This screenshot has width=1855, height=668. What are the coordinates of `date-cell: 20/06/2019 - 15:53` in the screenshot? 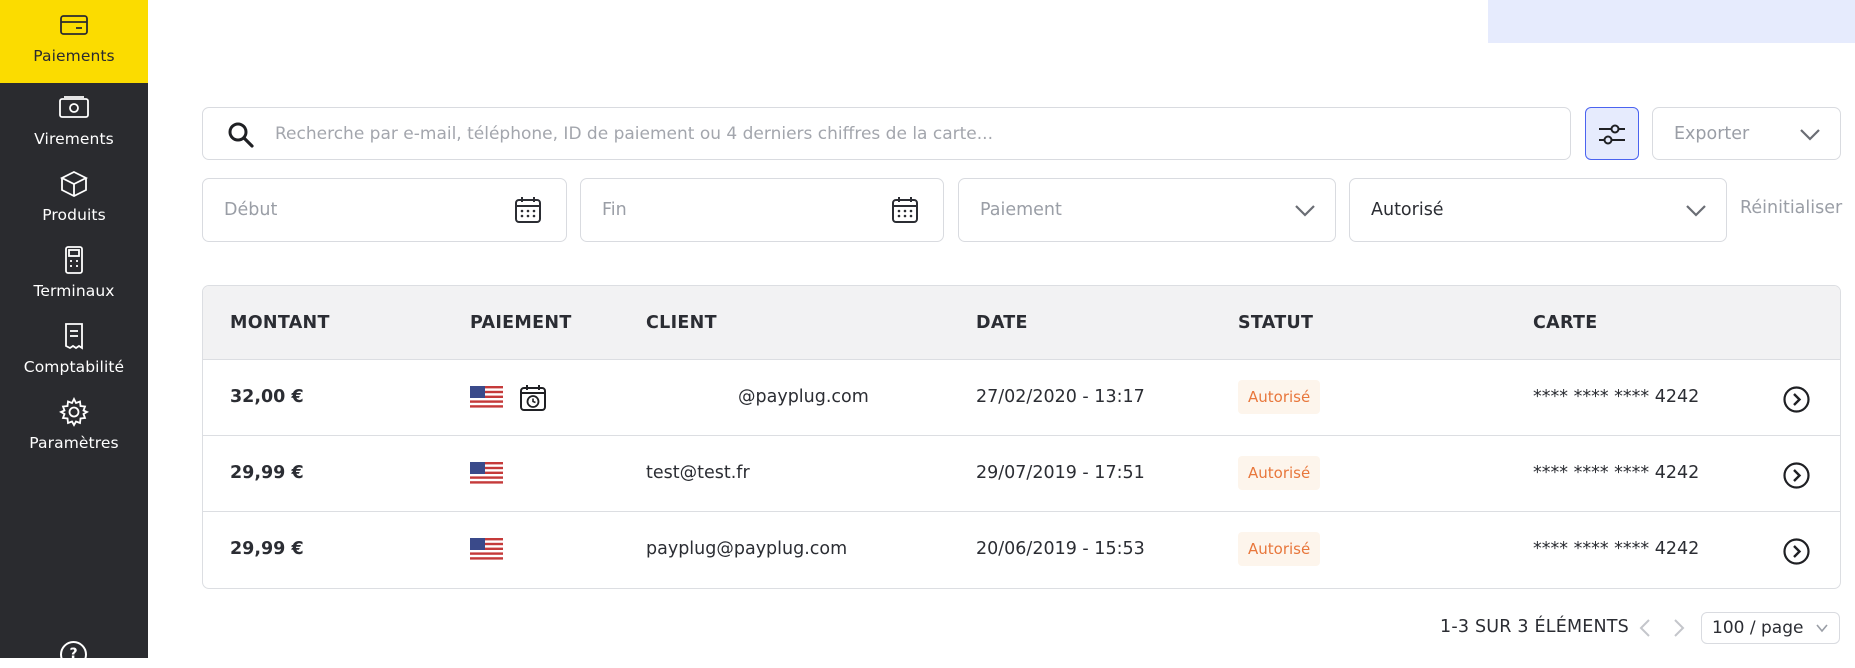 It's located at (1060, 549).